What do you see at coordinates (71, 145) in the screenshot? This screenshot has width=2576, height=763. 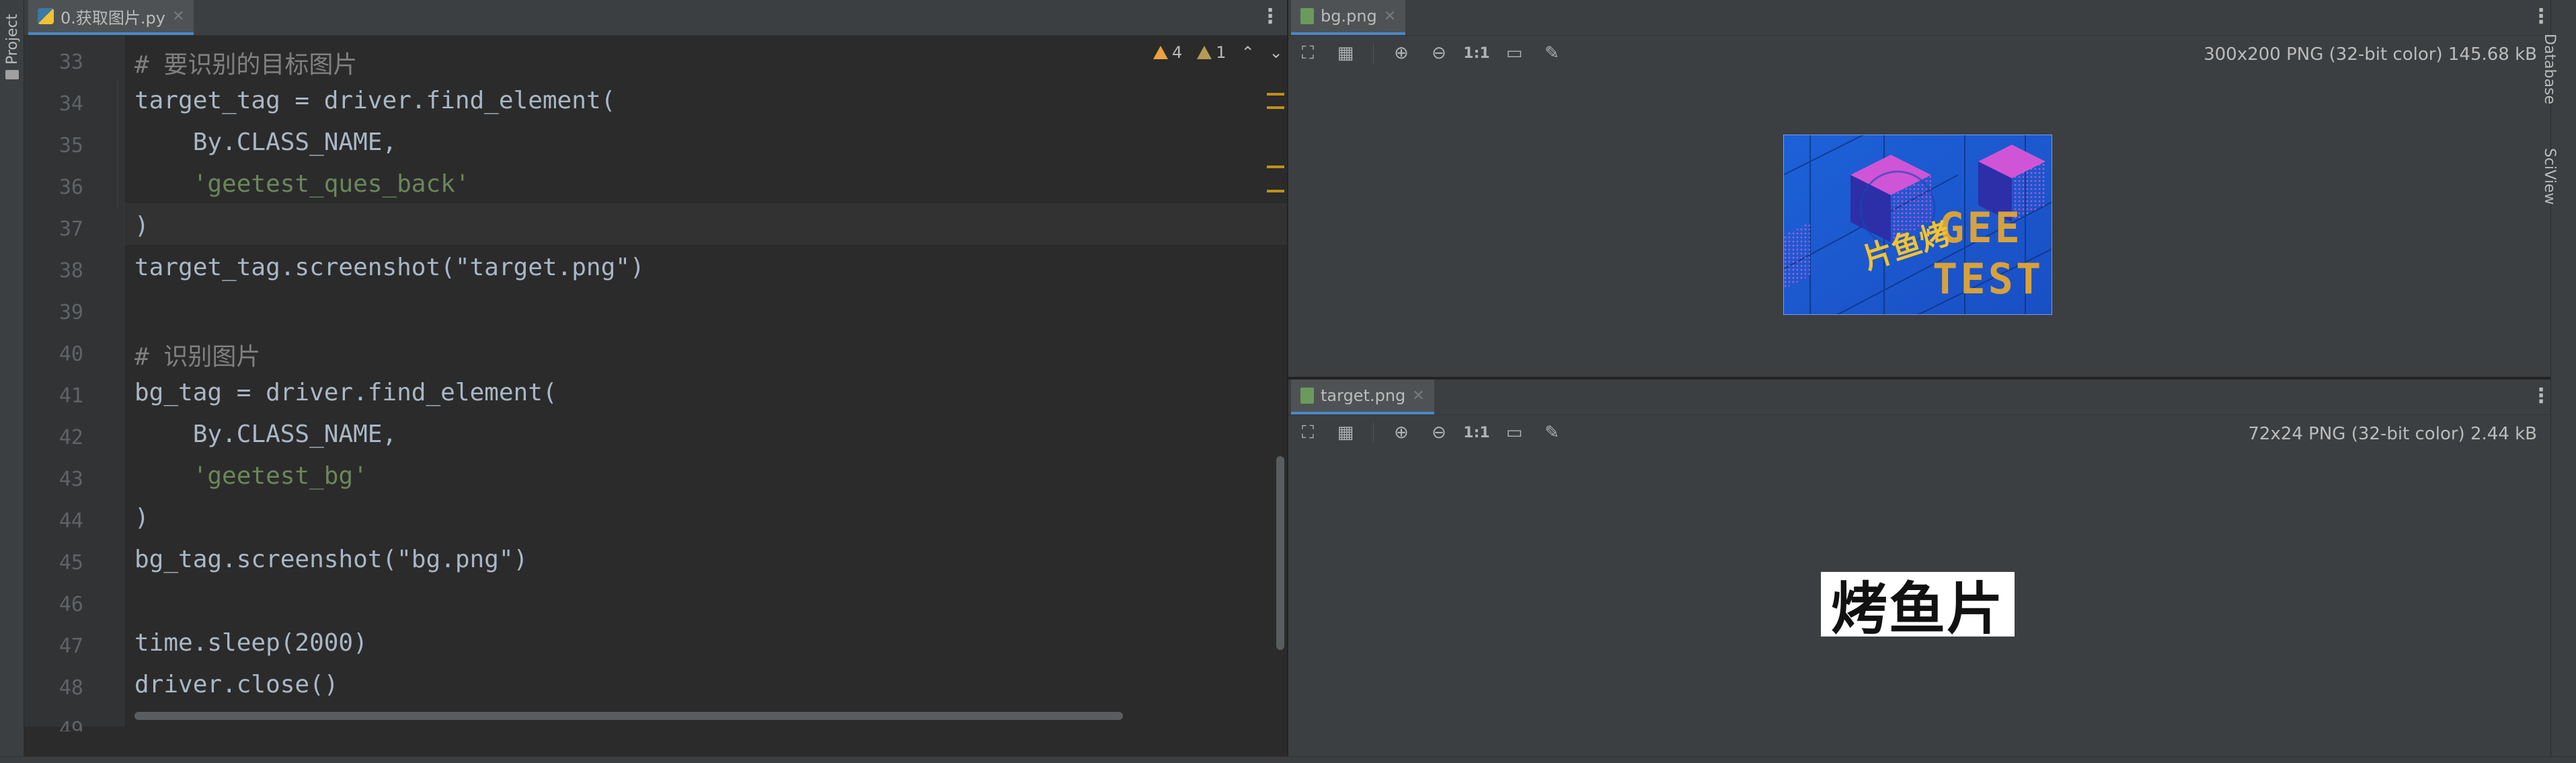 I see `line-number: 35` at bounding box center [71, 145].